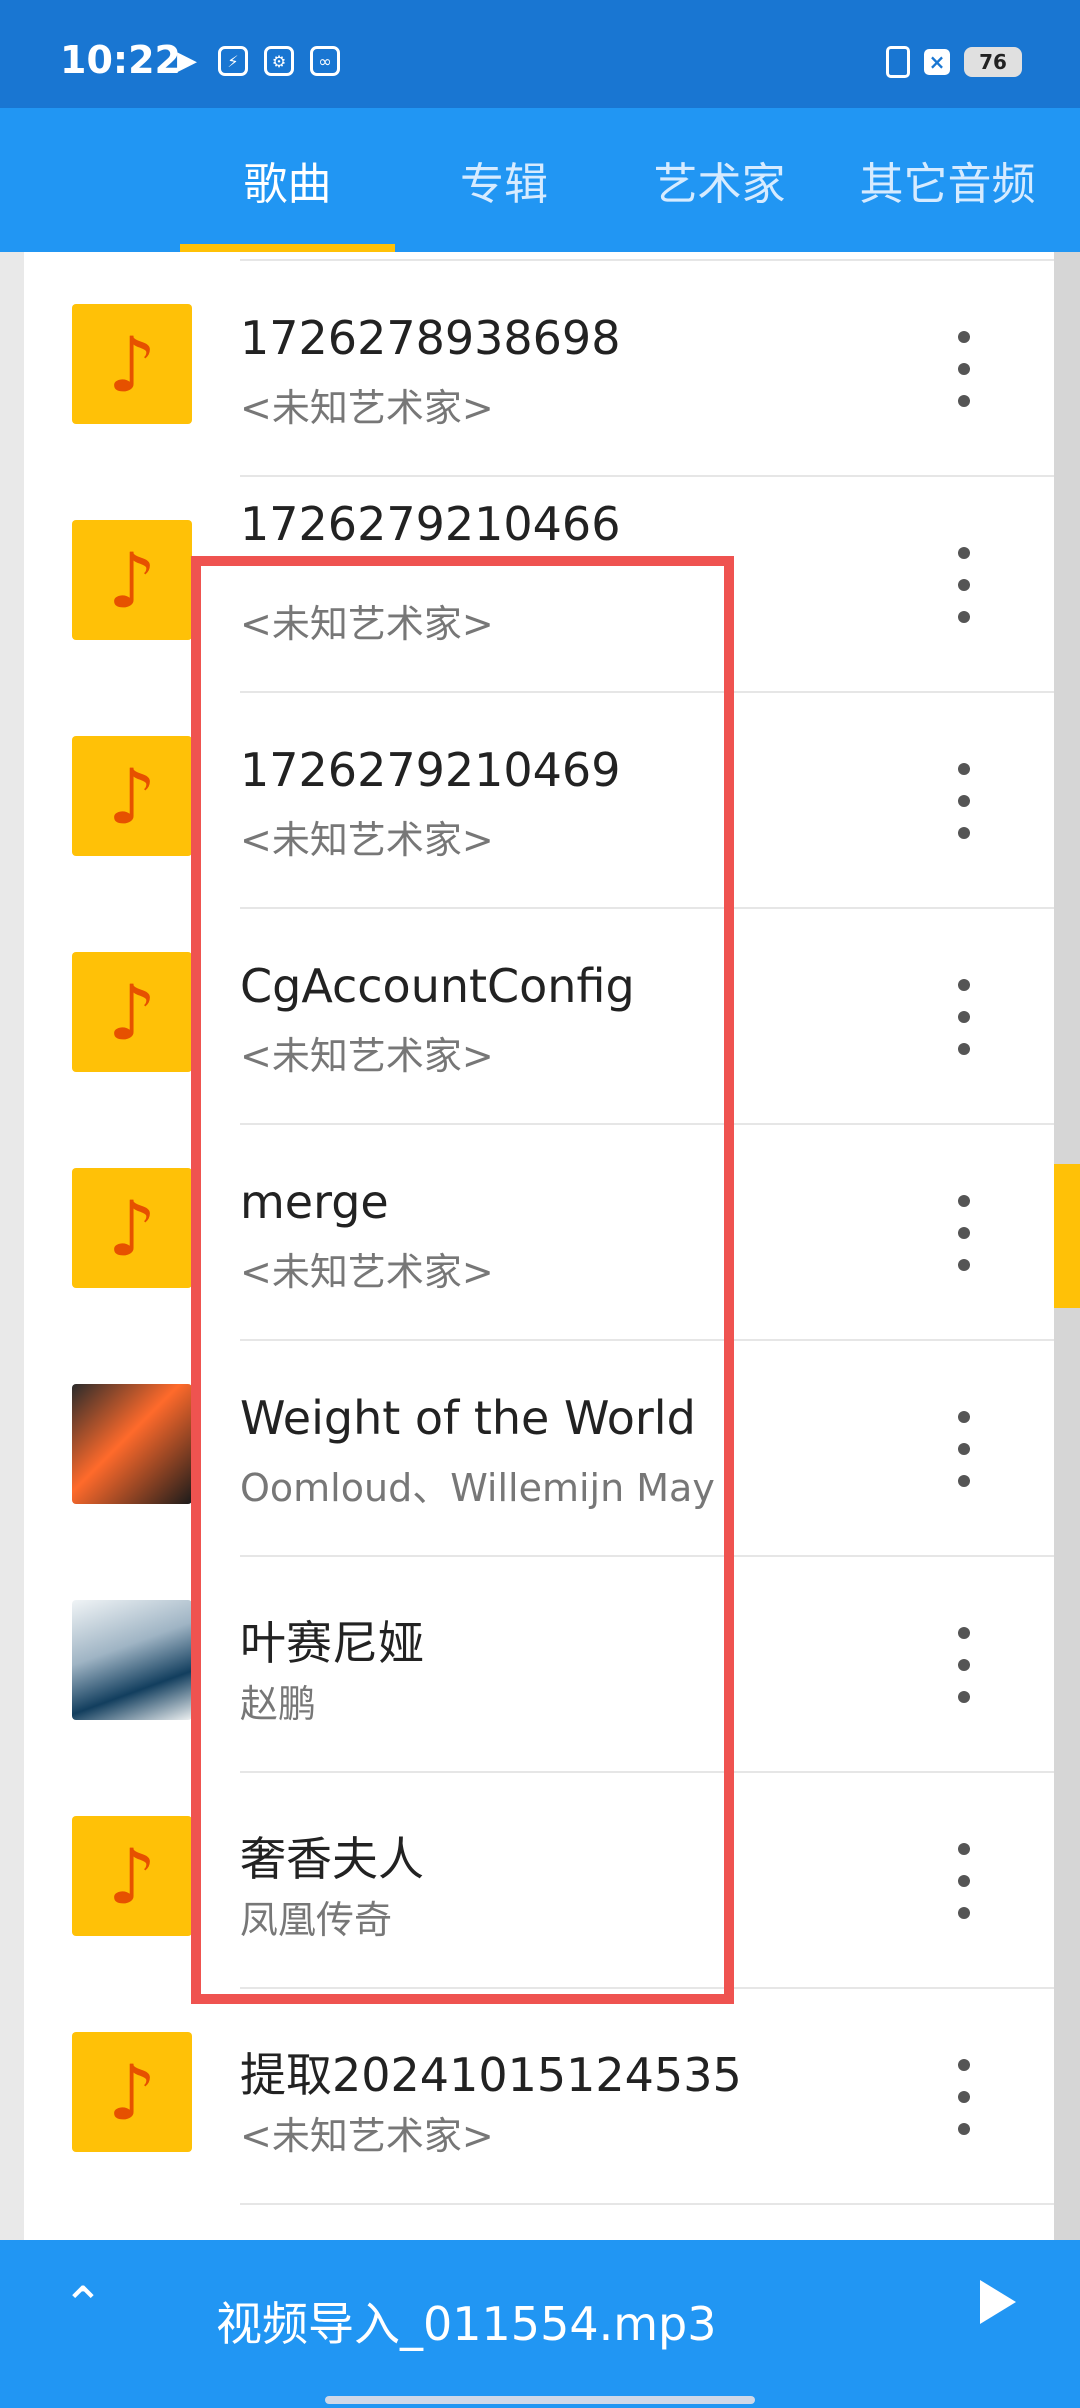 This screenshot has height=2408, width=1080. I want to click on song-title: CgAccountConfig, so click(437, 986).